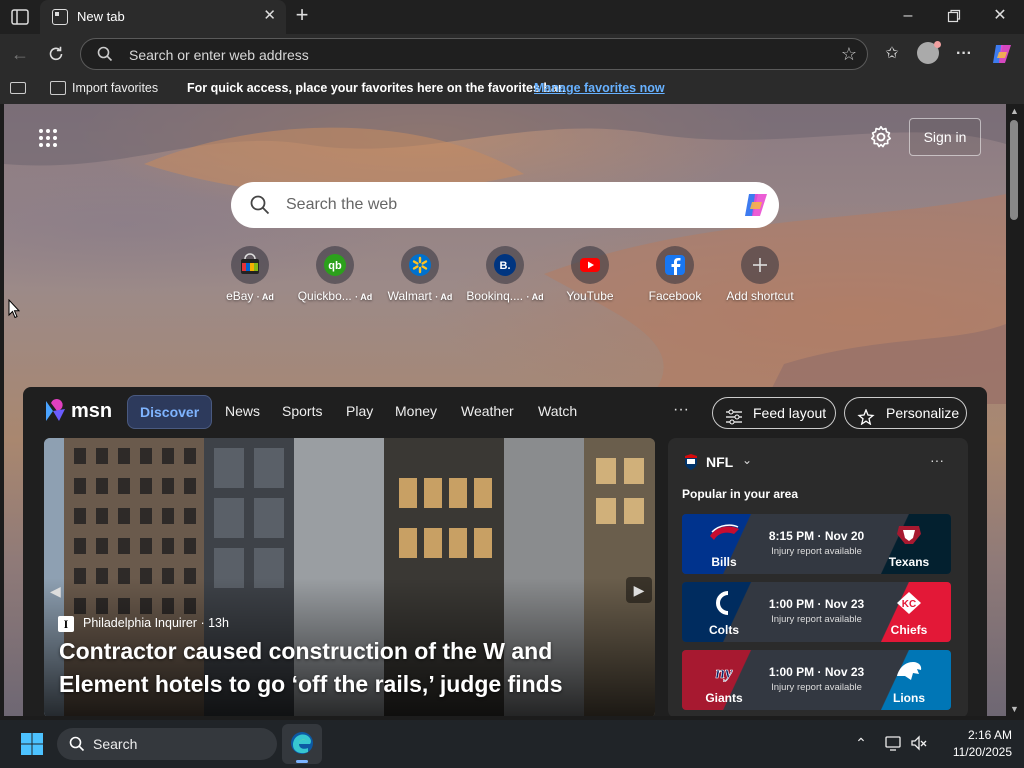 The height and width of the screenshot is (768, 1024). What do you see at coordinates (250, 265) in the screenshot?
I see `ebay-icon` at bounding box center [250, 265].